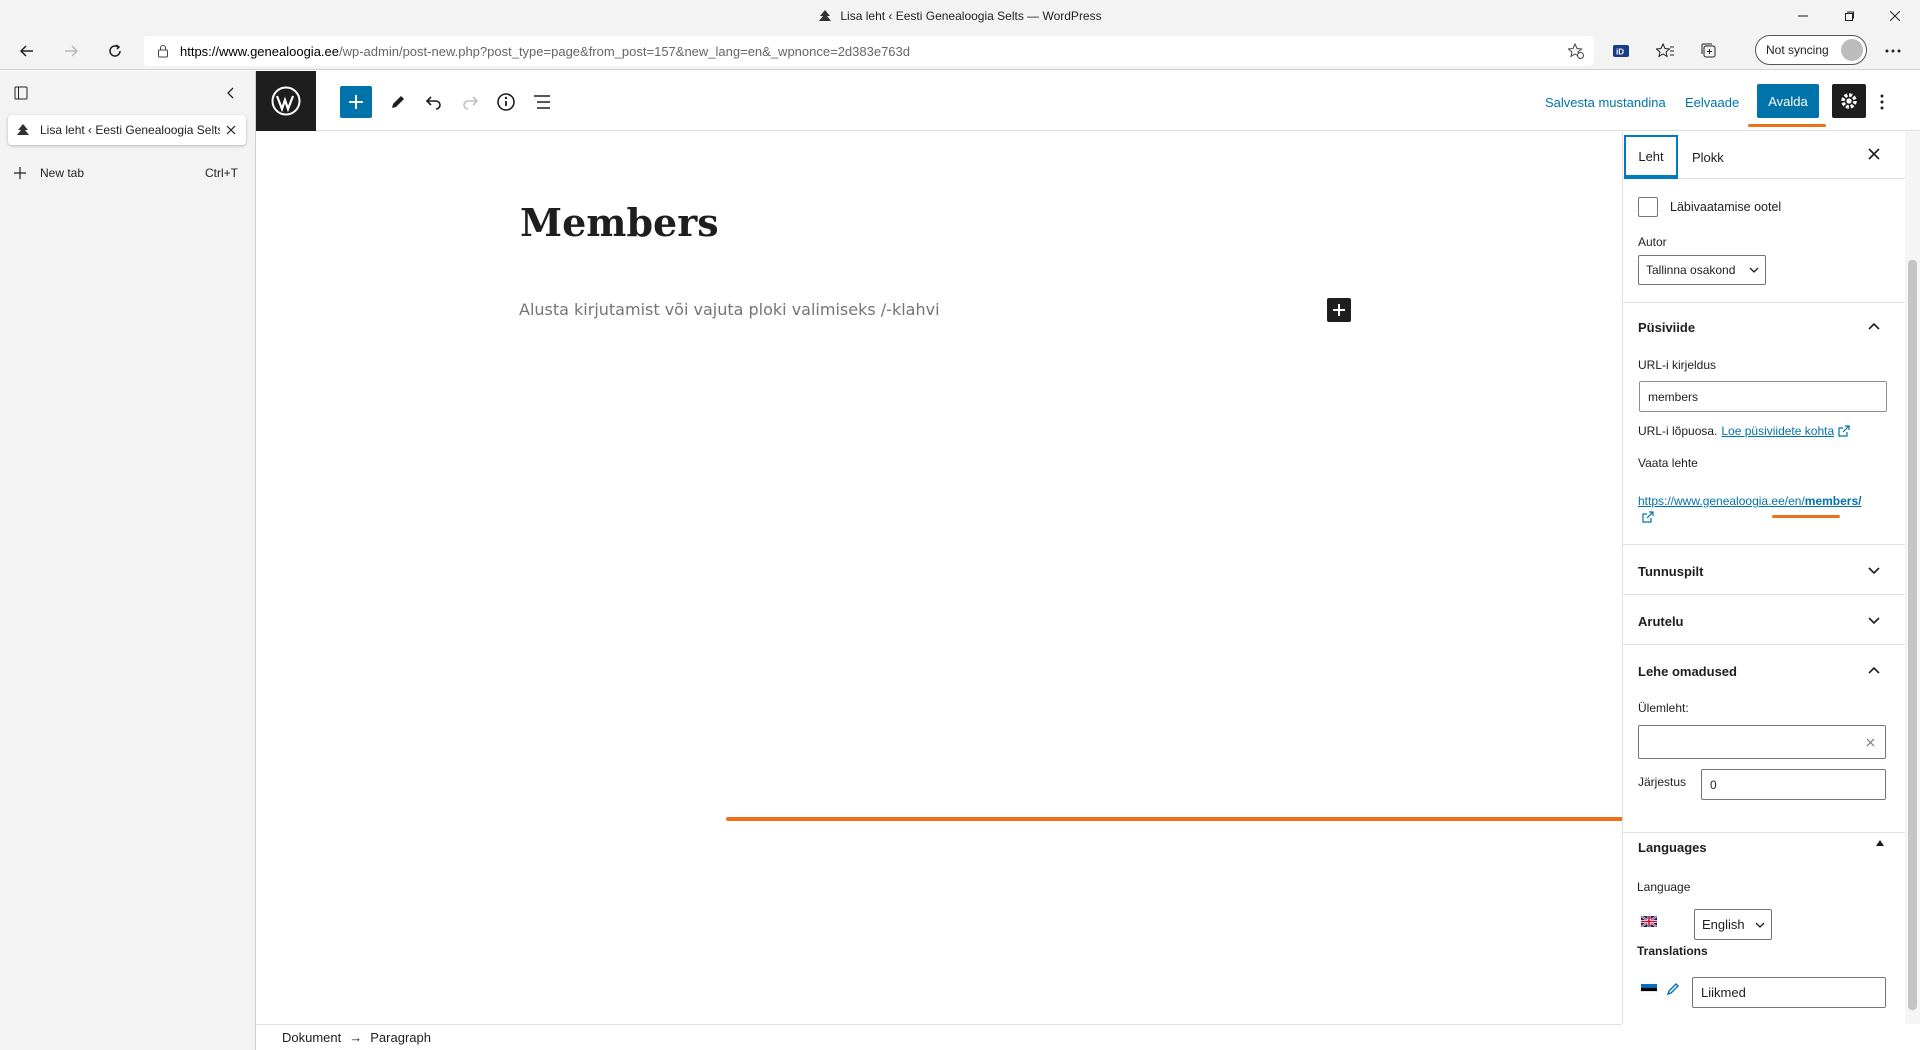 The height and width of the screenshot is (1050, 1920). I want to click on favorites-icon, so click(1665, 50).